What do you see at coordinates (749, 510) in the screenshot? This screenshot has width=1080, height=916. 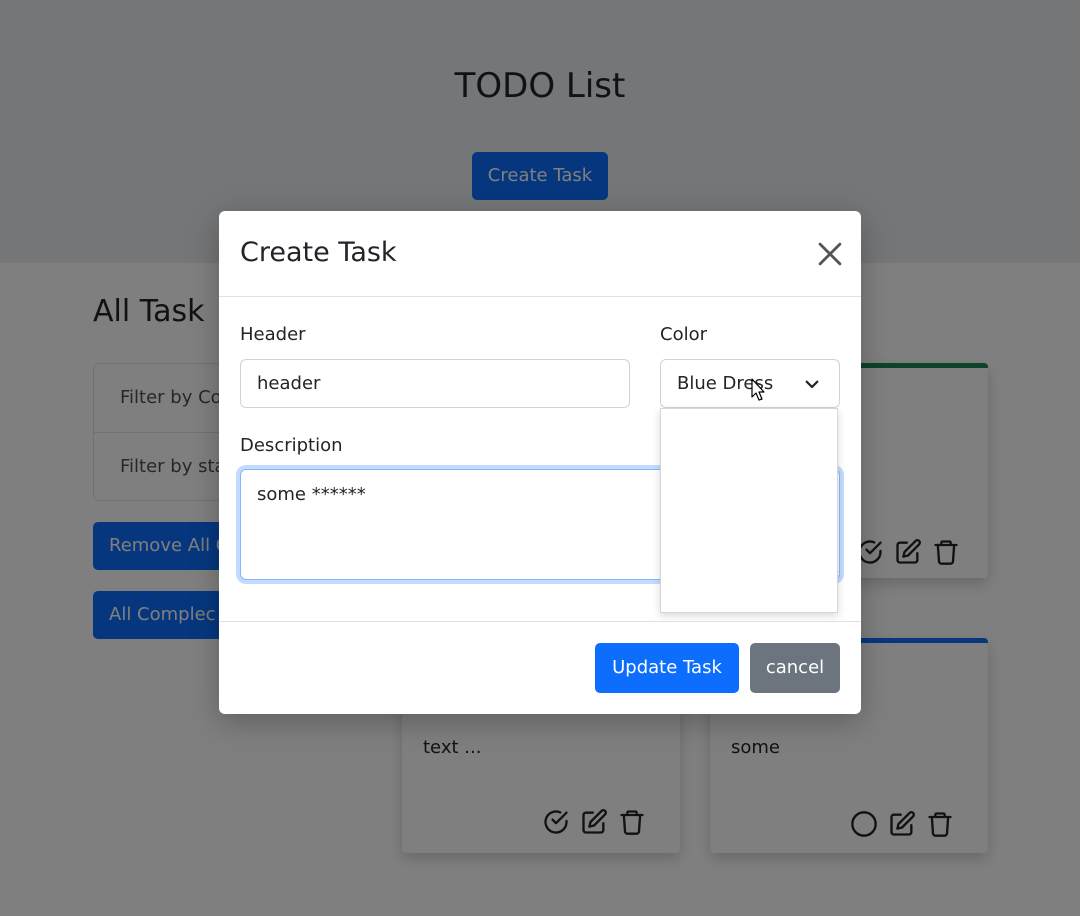 I see `color-dropdown-list` at bounding box center [749, 510].